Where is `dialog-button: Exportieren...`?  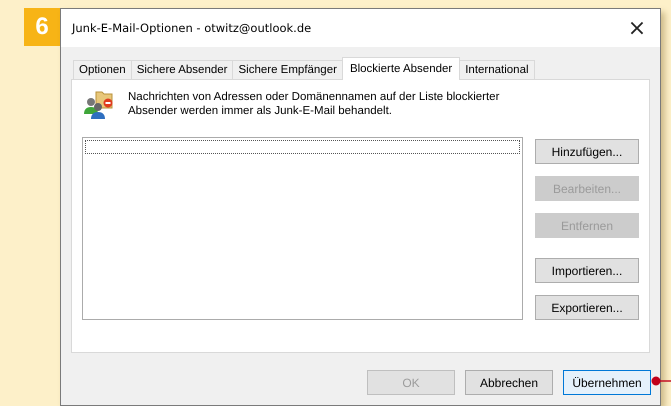
dialog-button: Exportieren... is located at coordinates (587, 307).